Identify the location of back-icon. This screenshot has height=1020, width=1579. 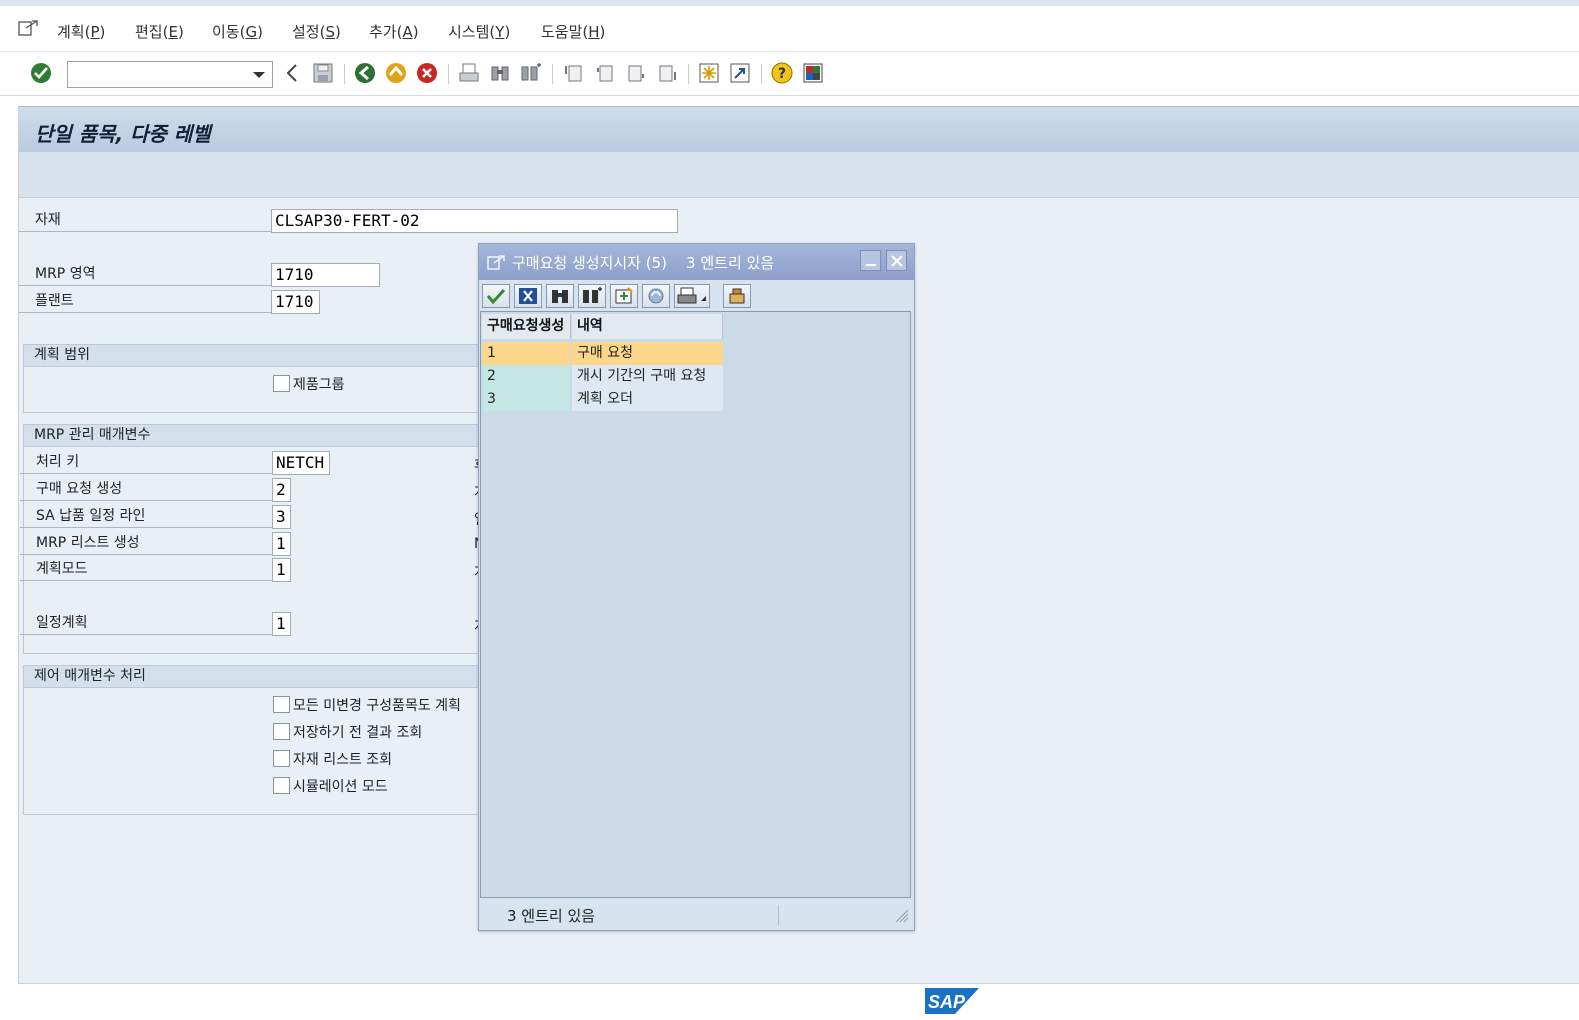
(365, 73).